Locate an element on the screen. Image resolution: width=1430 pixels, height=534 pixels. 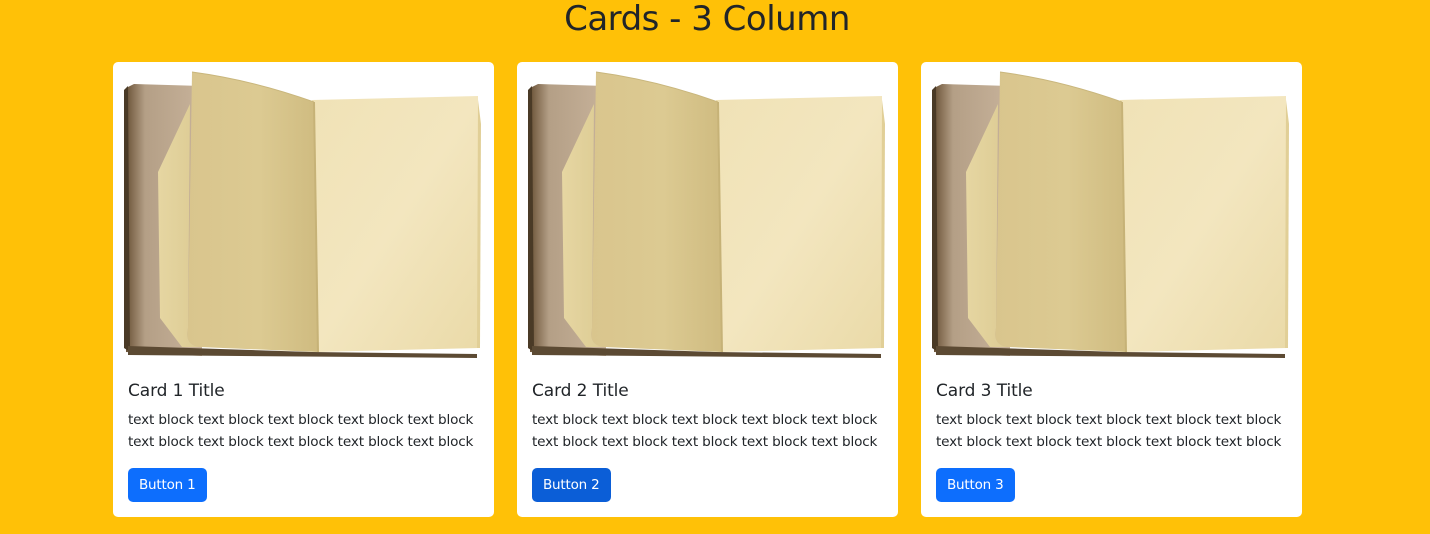
card-title: Card 3 Title is located at coordinates (984, 391).